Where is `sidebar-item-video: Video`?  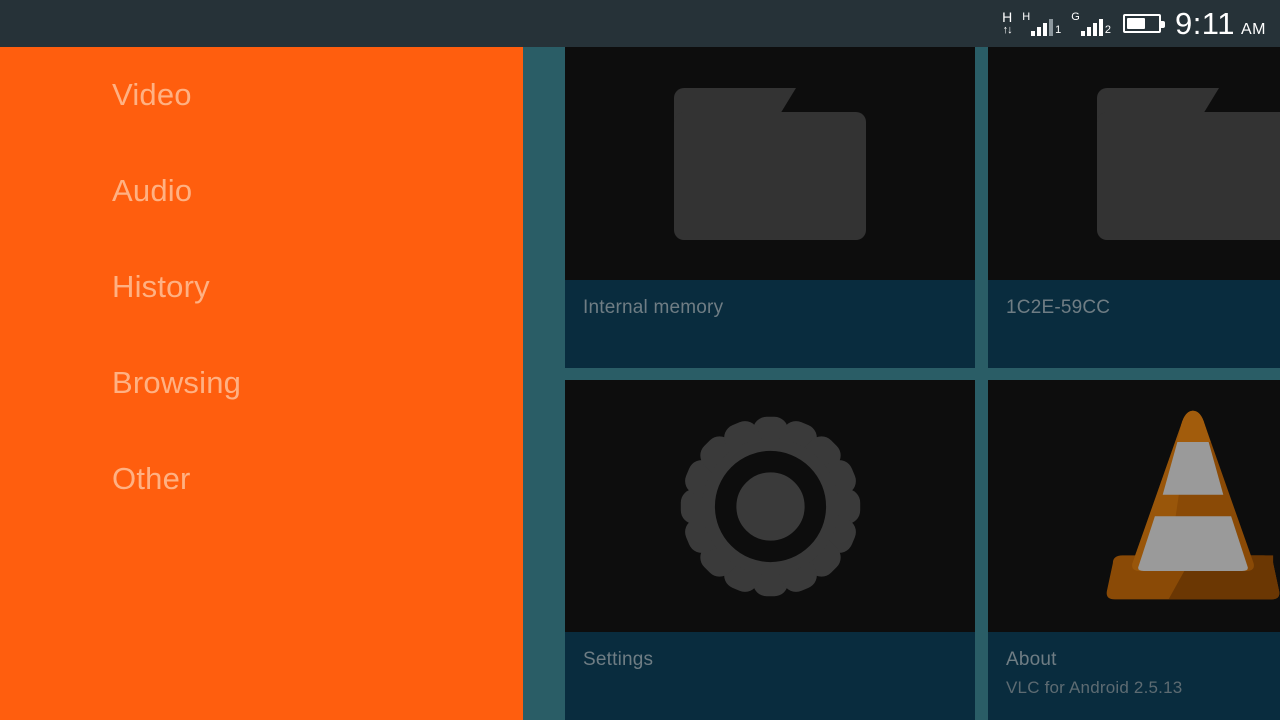 sidebar-item-video: Video is located at coordinates (261, 95).